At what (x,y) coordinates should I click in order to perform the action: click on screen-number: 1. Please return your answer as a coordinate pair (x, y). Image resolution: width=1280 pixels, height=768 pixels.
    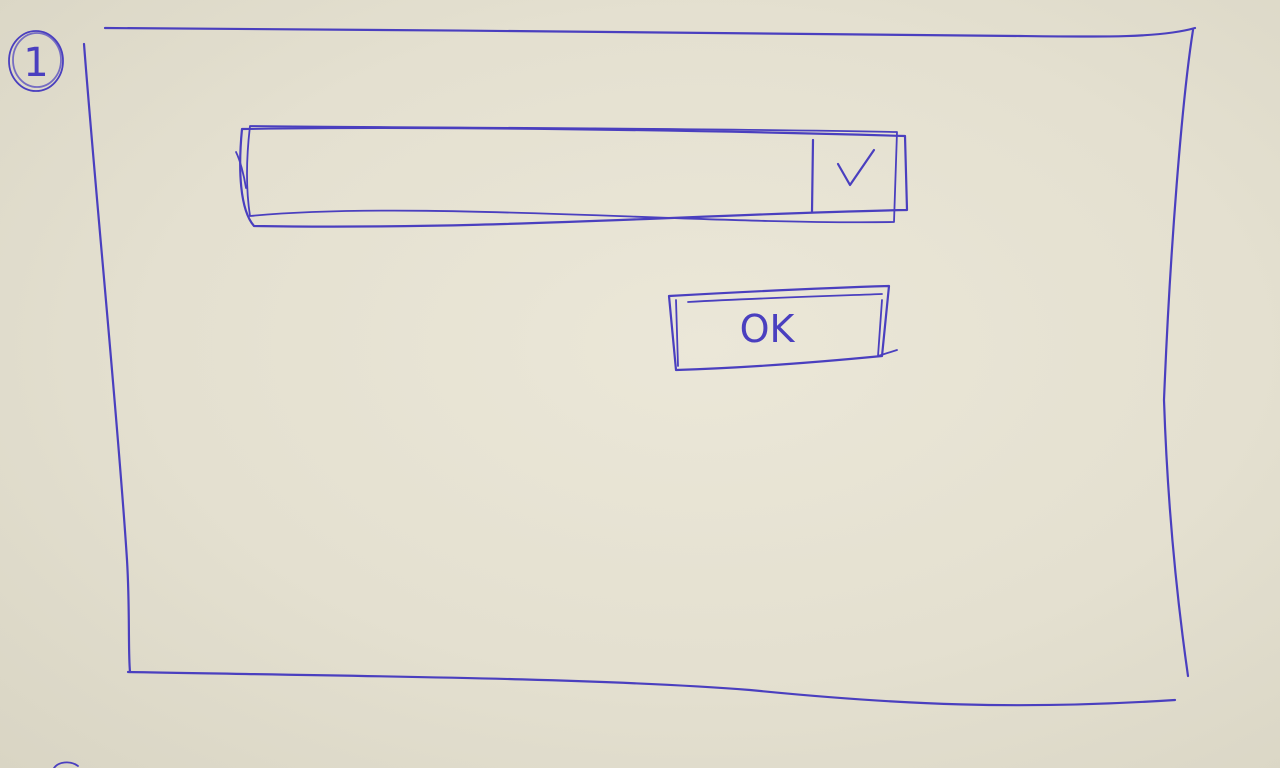
    Looking at the image, I should click on (35, 63).